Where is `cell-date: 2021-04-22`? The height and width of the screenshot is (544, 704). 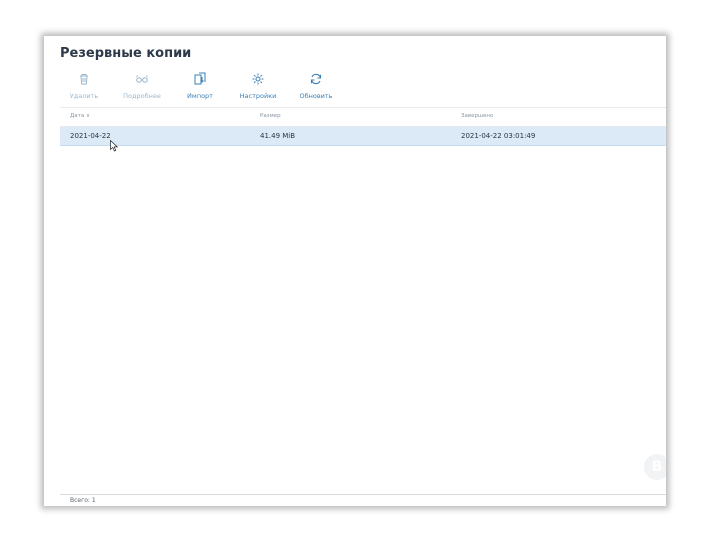
cell-date: 2021-04-22 is located at coordinates (90, 136).